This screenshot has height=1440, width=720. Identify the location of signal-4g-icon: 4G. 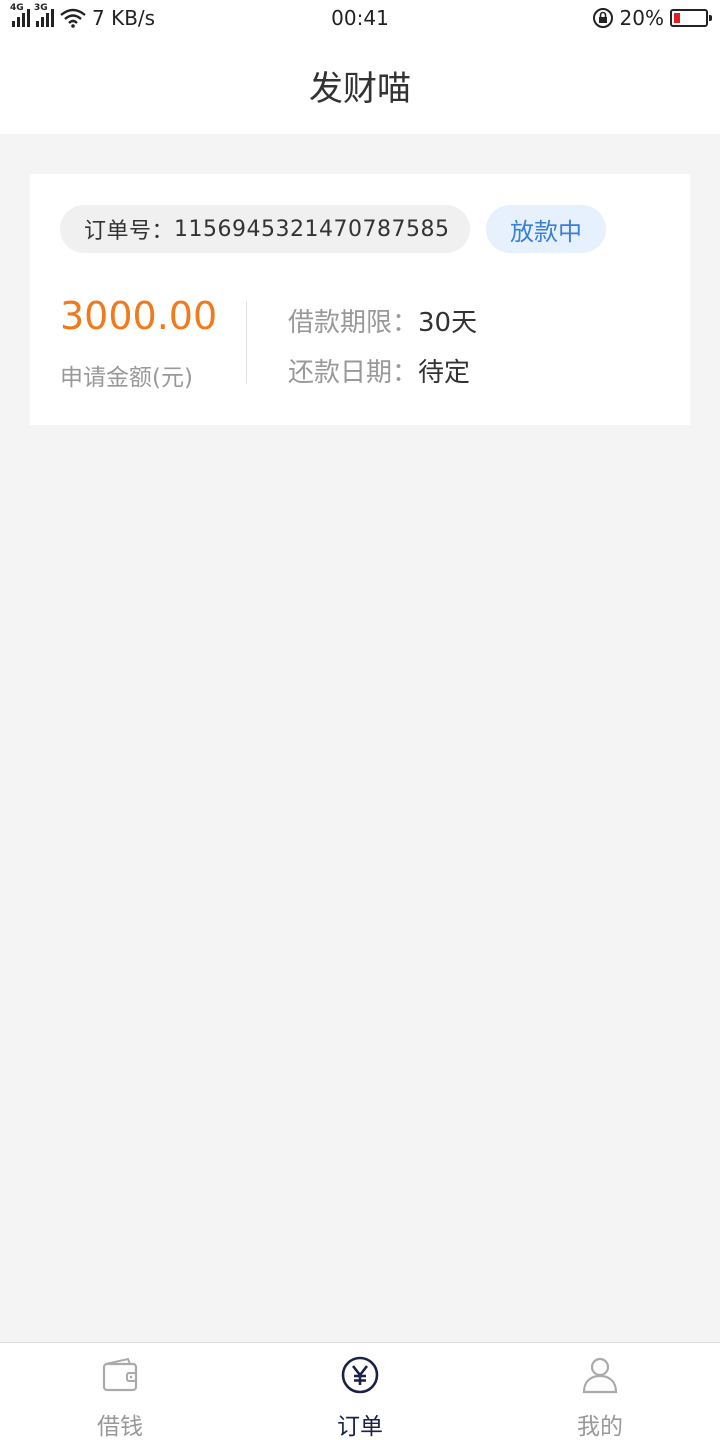
(20, 15).